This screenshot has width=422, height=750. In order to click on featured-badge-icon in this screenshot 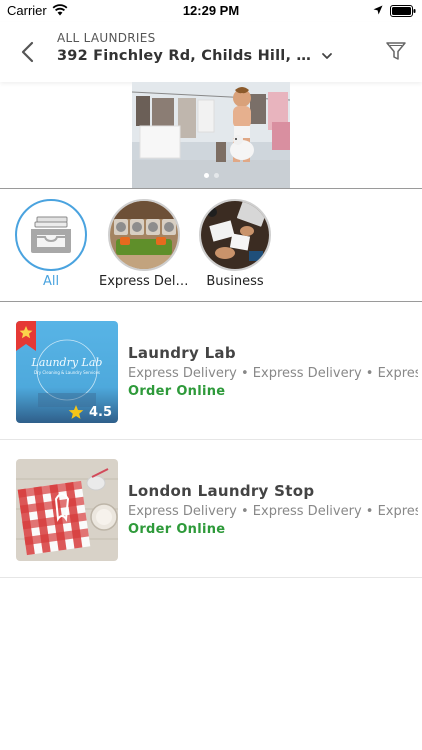, I will do `click(26, 336)`.